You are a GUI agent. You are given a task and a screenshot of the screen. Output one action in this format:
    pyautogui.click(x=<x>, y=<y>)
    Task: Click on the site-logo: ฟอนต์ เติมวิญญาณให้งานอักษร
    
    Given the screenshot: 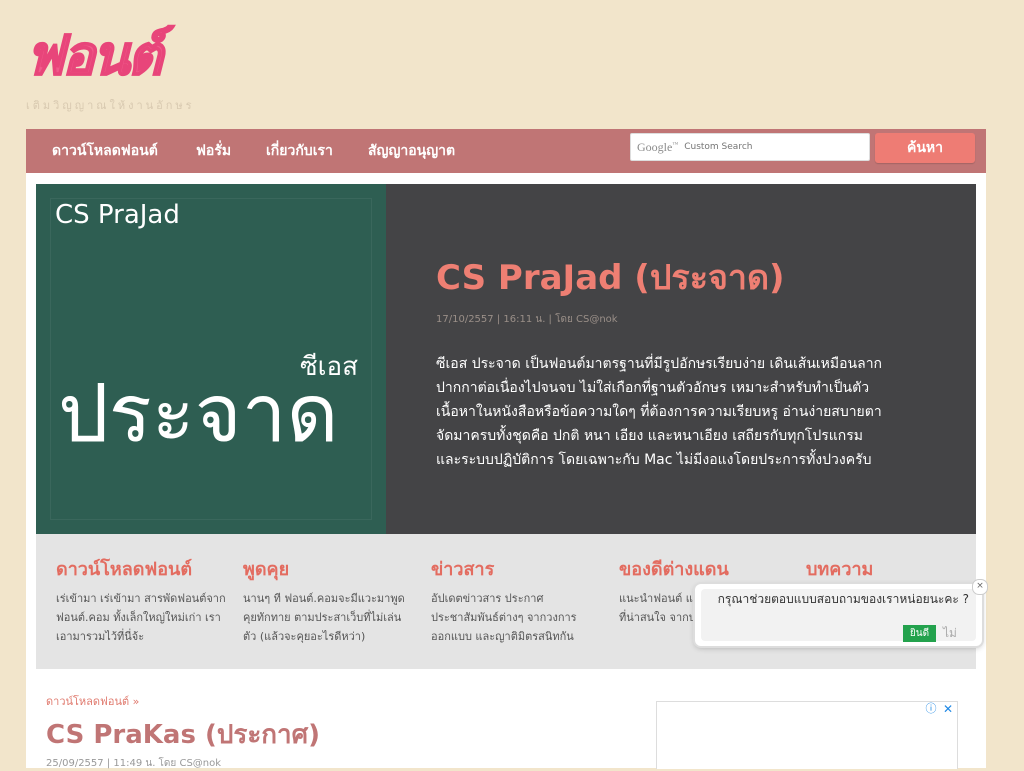 What is the action you would take?
    pyautogui.click(x=135, y=68)
    